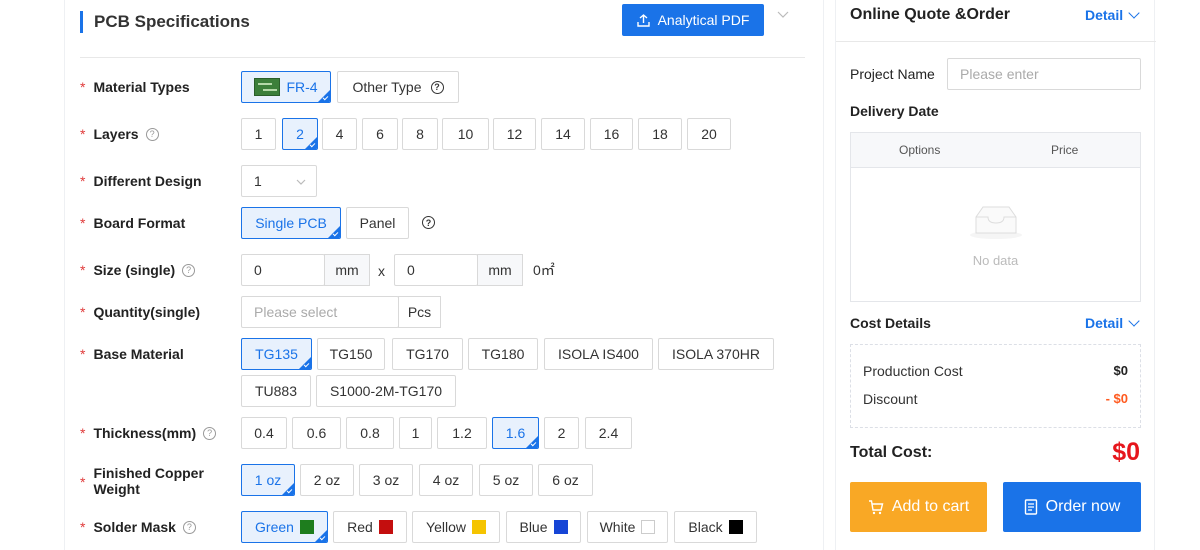 This screenshot has width=1200, height=550. Describe the element at coordinates (514, 134) in the screenshot. I see `layer-option-12: 12` at that location.